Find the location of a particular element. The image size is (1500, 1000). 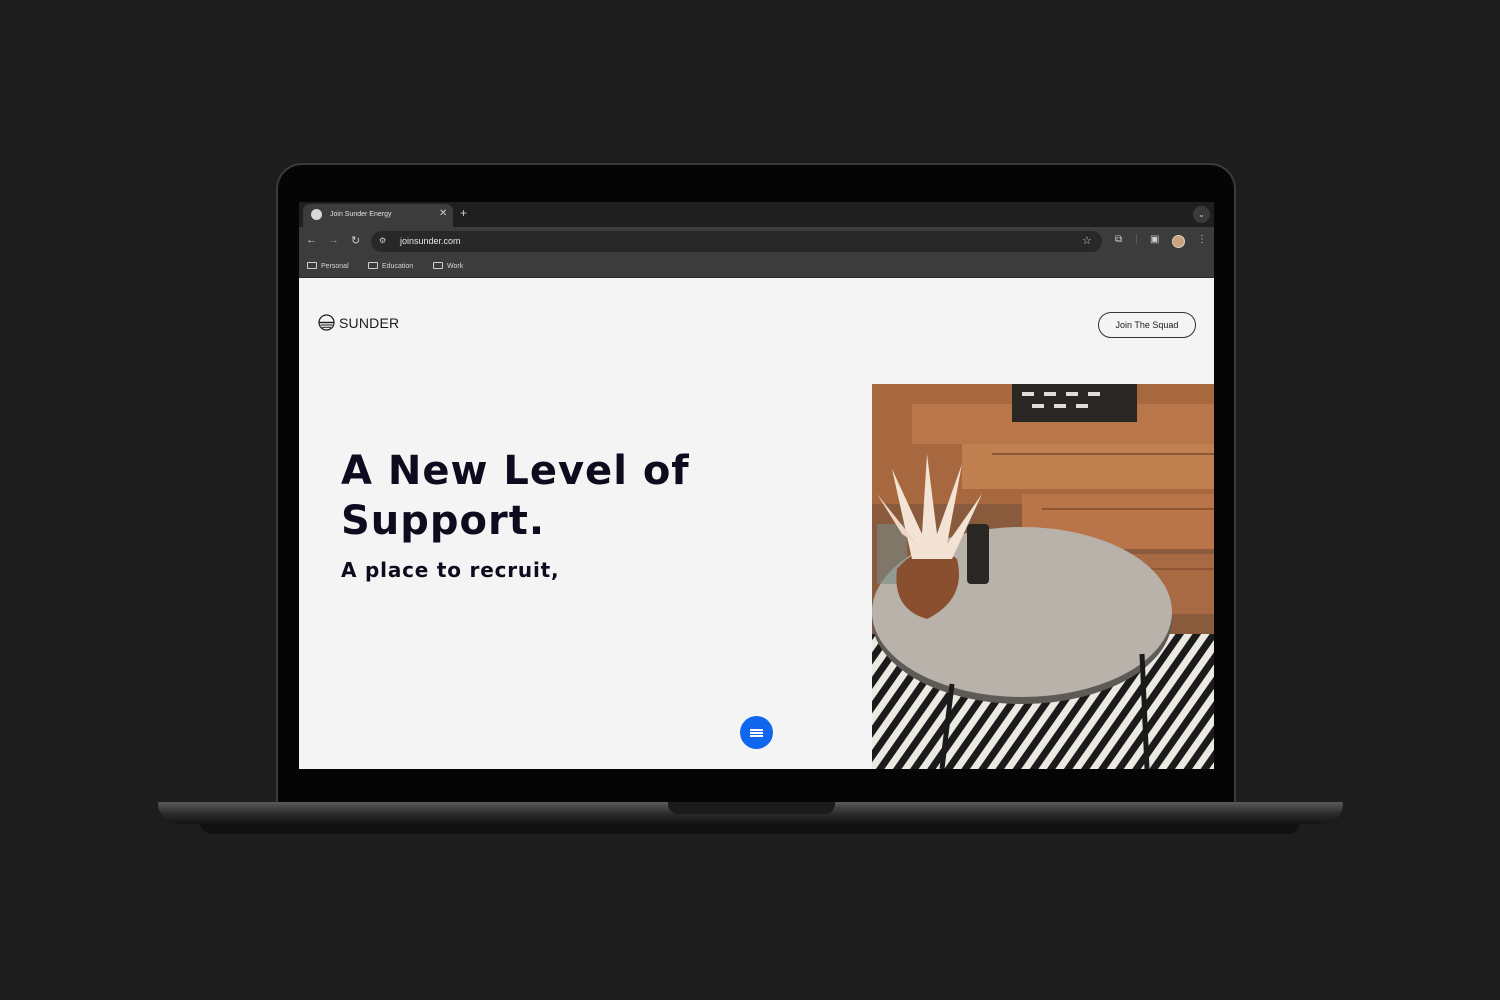

browser-toolbar: ← → ↻ ⚙ joinsunder.com ☆ ⧉ | ▣ ⋮ is located at coordinates (756, 241).